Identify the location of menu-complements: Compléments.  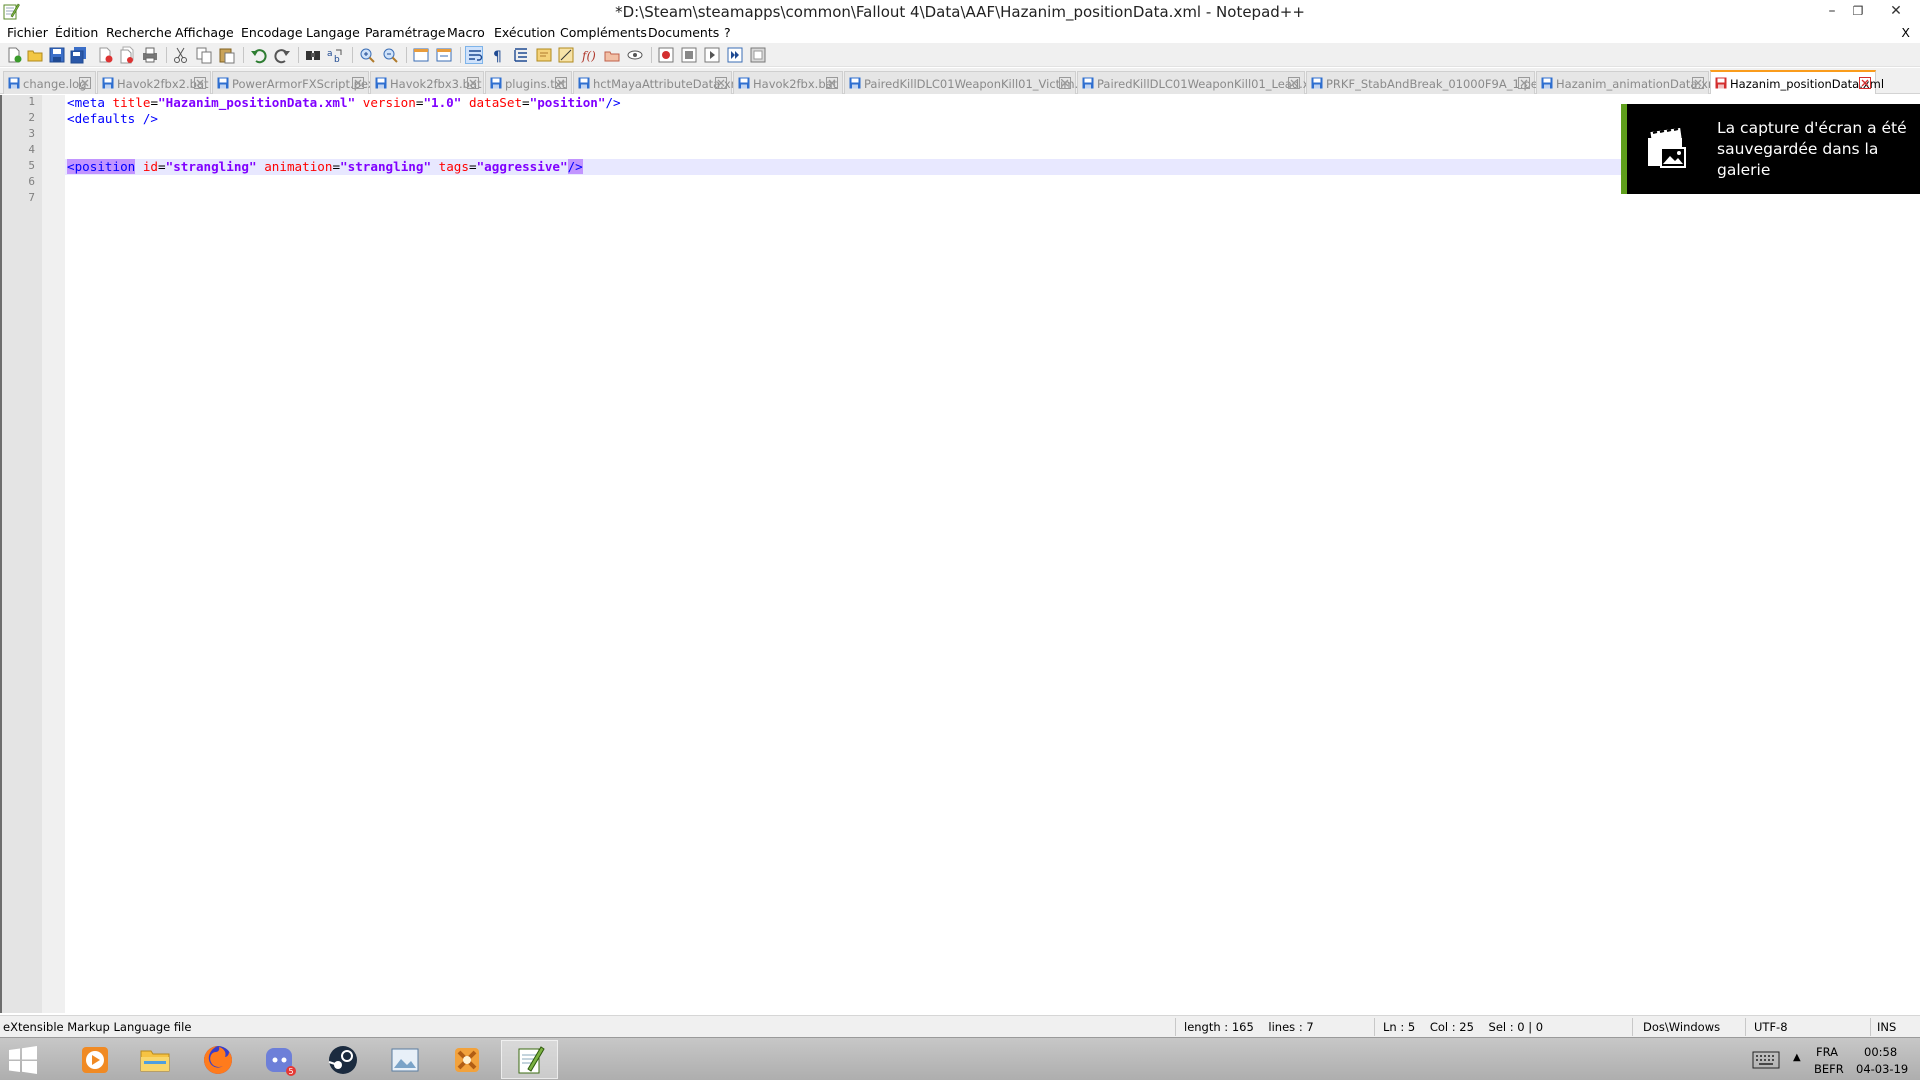
(603, 32).